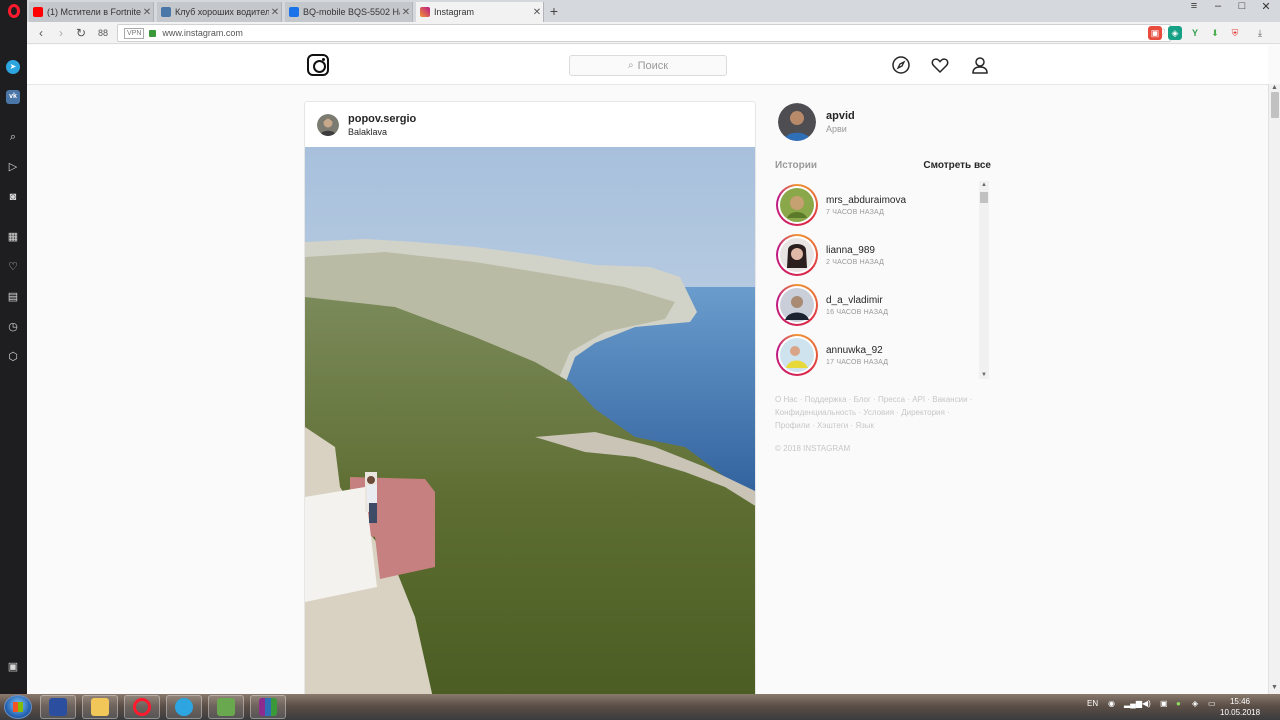 The width and height of the screenshot is (1280, 720). What do you see at coordinates (1266, 7) in the screenshot?
I see `close-window-button: ✕` at bounding box center [1266, 7].